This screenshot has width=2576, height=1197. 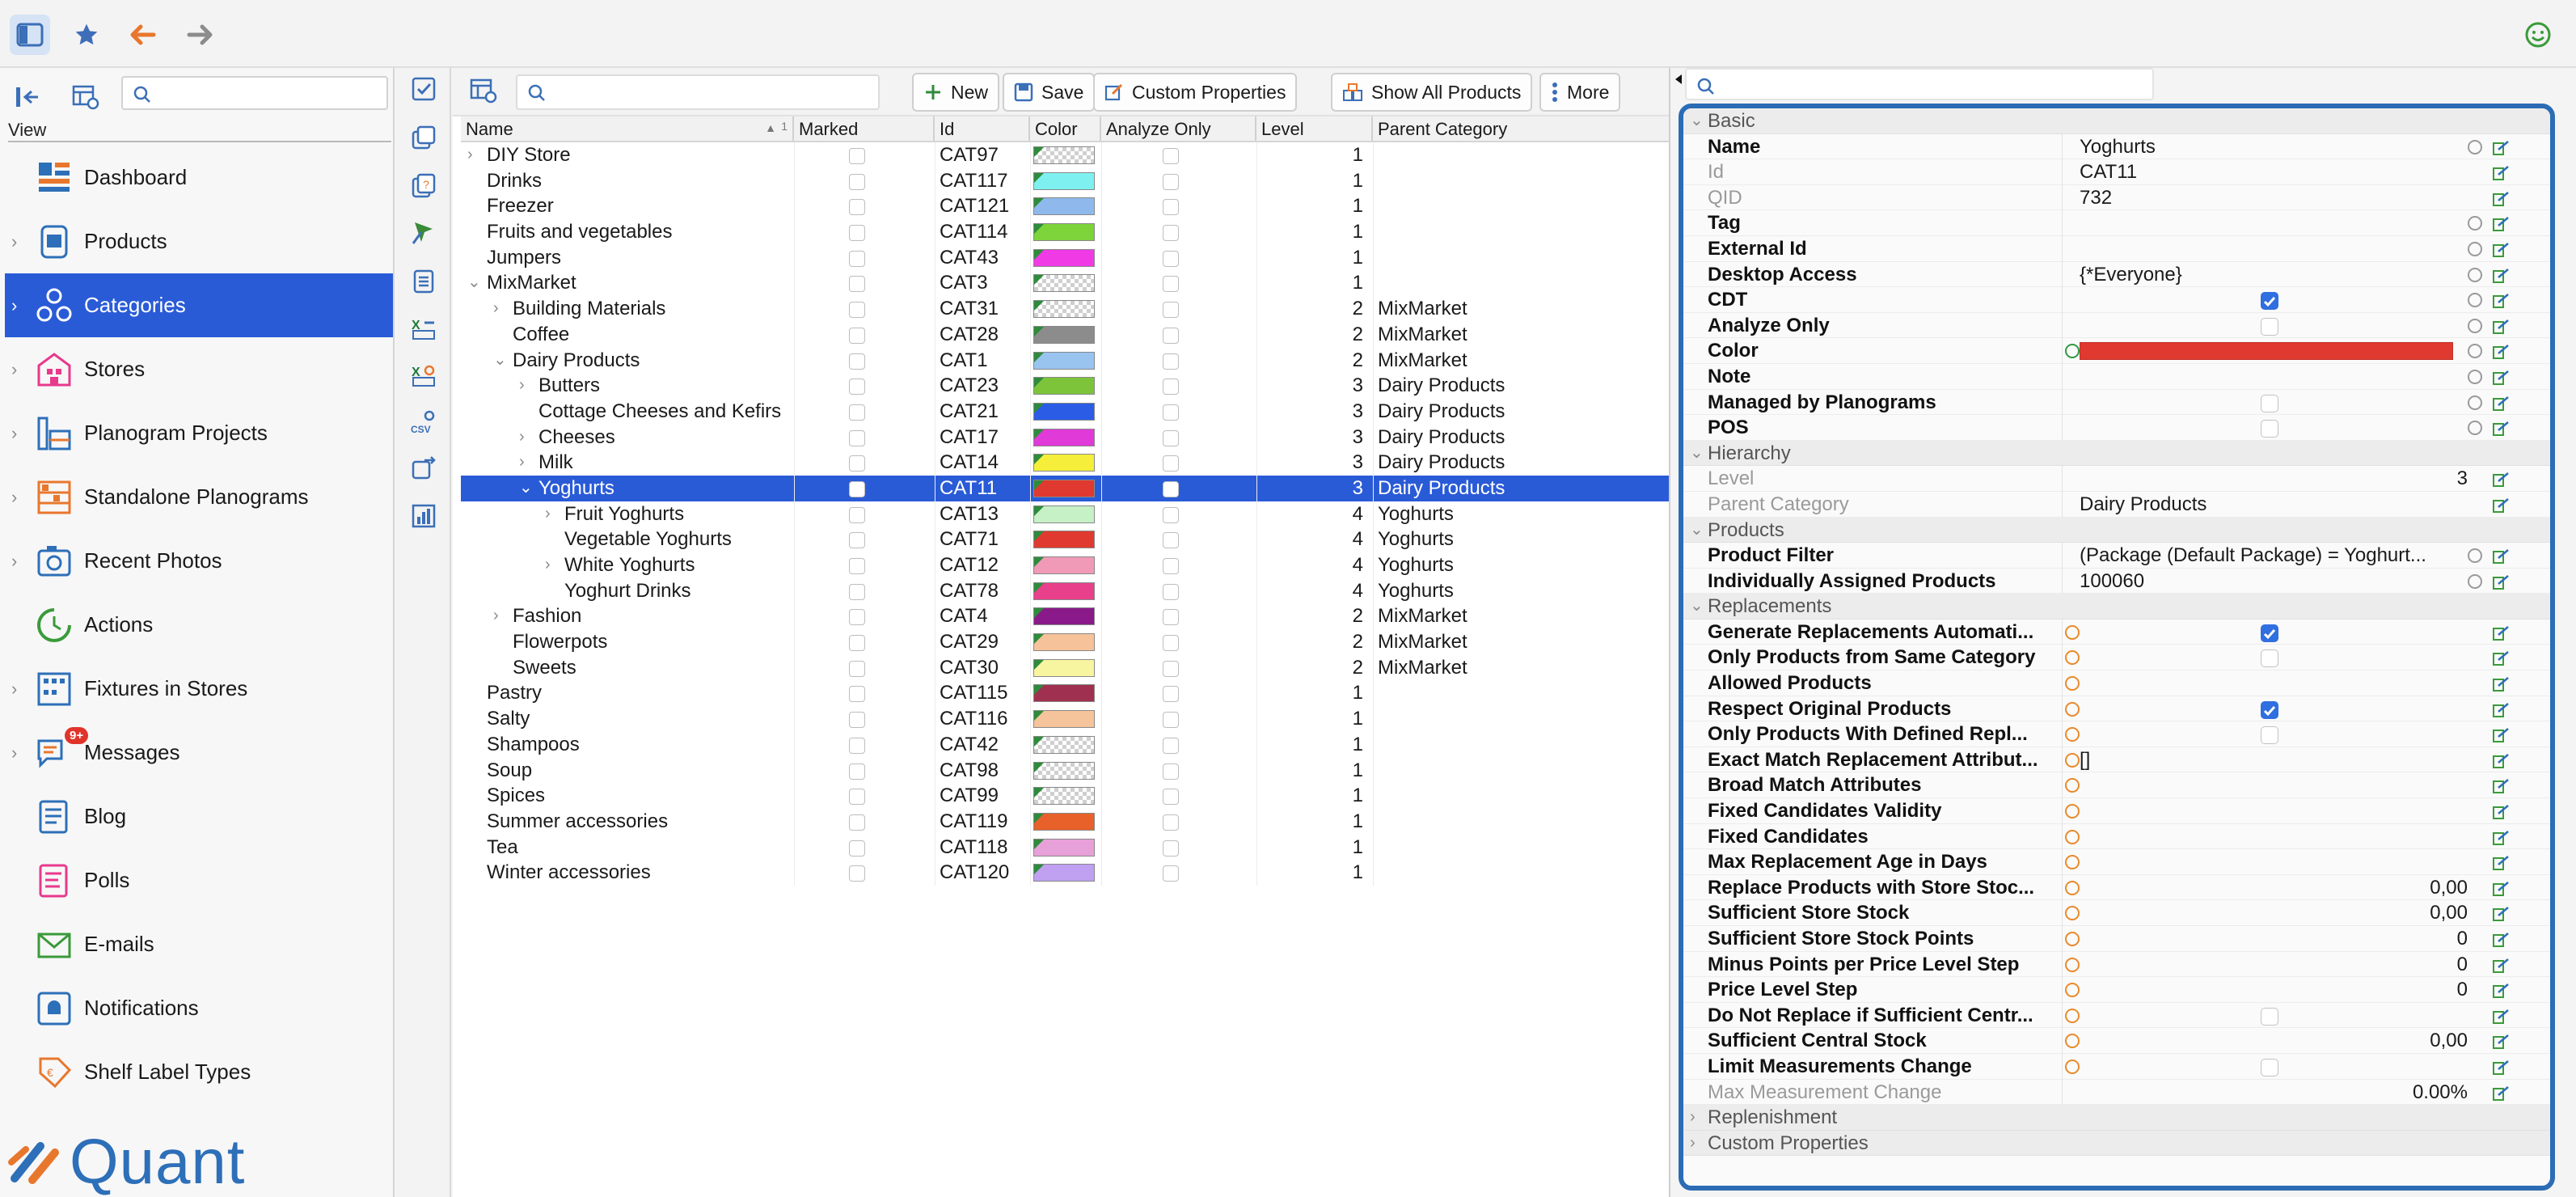 I want to click on column-header-color: Color, so click(x=1065, y=128).